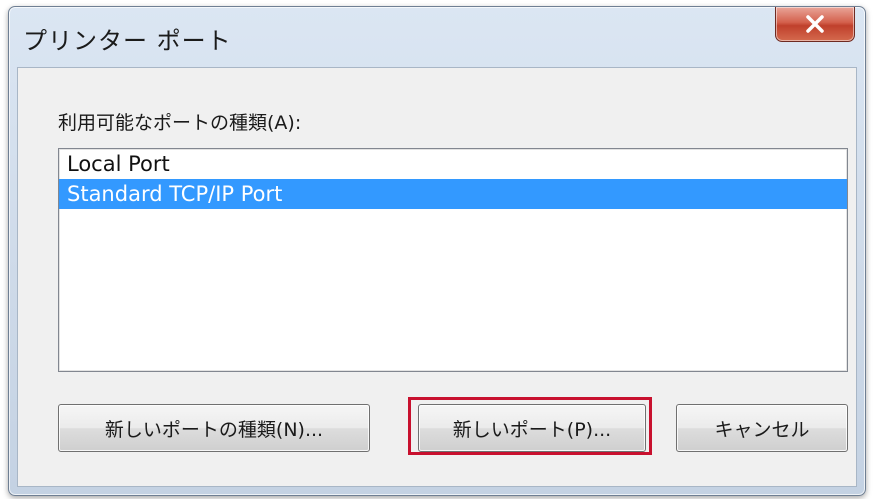 This screenshot has height=499, width=874. What do you see at coordinates (453, 164) in the screenshot?
I see `list-item-local-port: Local Port` at bounding box center [453, 164].